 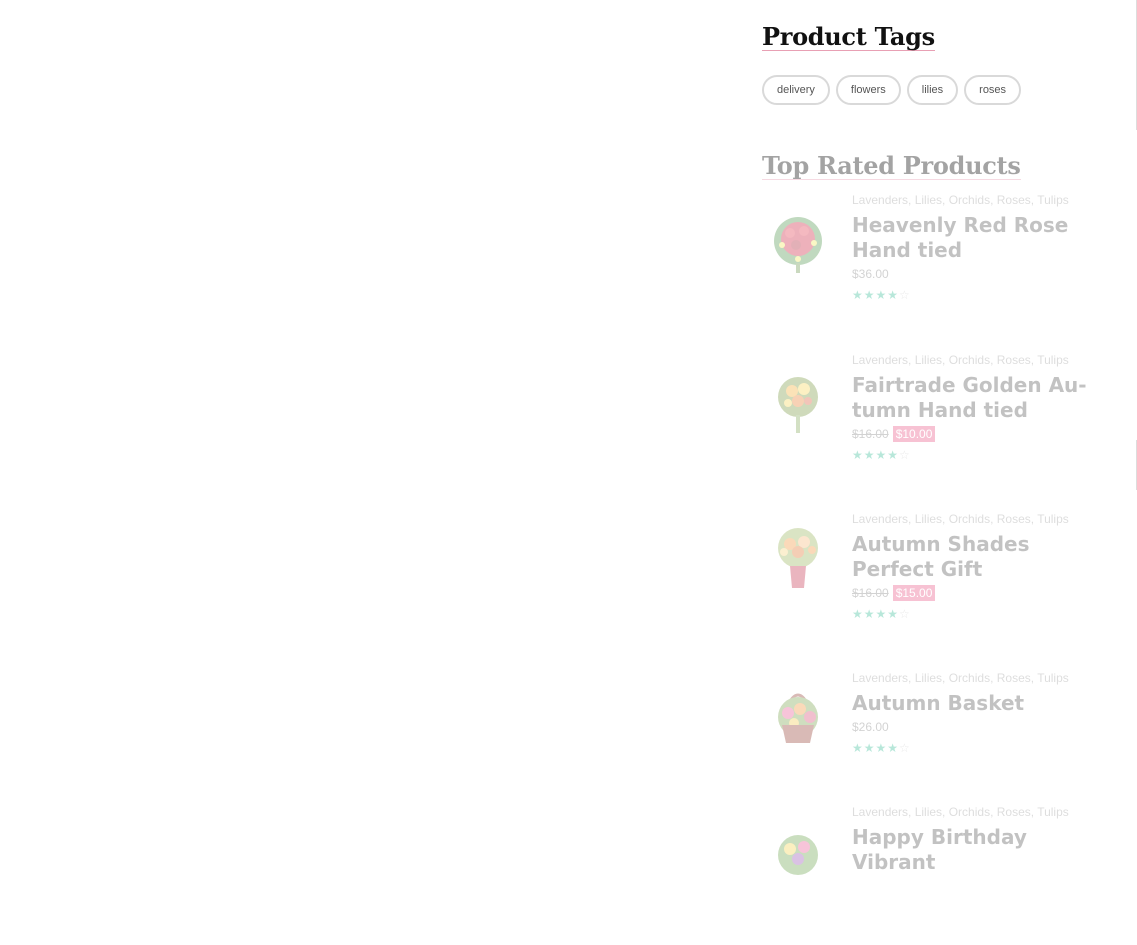 What do you see at coordinates (972, 238) in the screenshot?
I see `product-name: Heavenly Red Rose Hand tied` at bounding box center [972, 238].